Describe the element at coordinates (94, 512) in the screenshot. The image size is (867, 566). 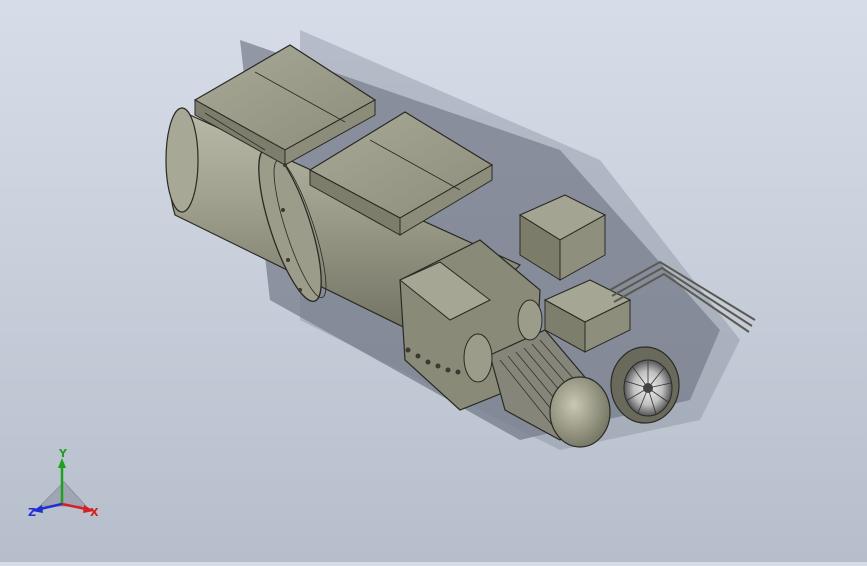
I see `x-axis-label: X` at that location.